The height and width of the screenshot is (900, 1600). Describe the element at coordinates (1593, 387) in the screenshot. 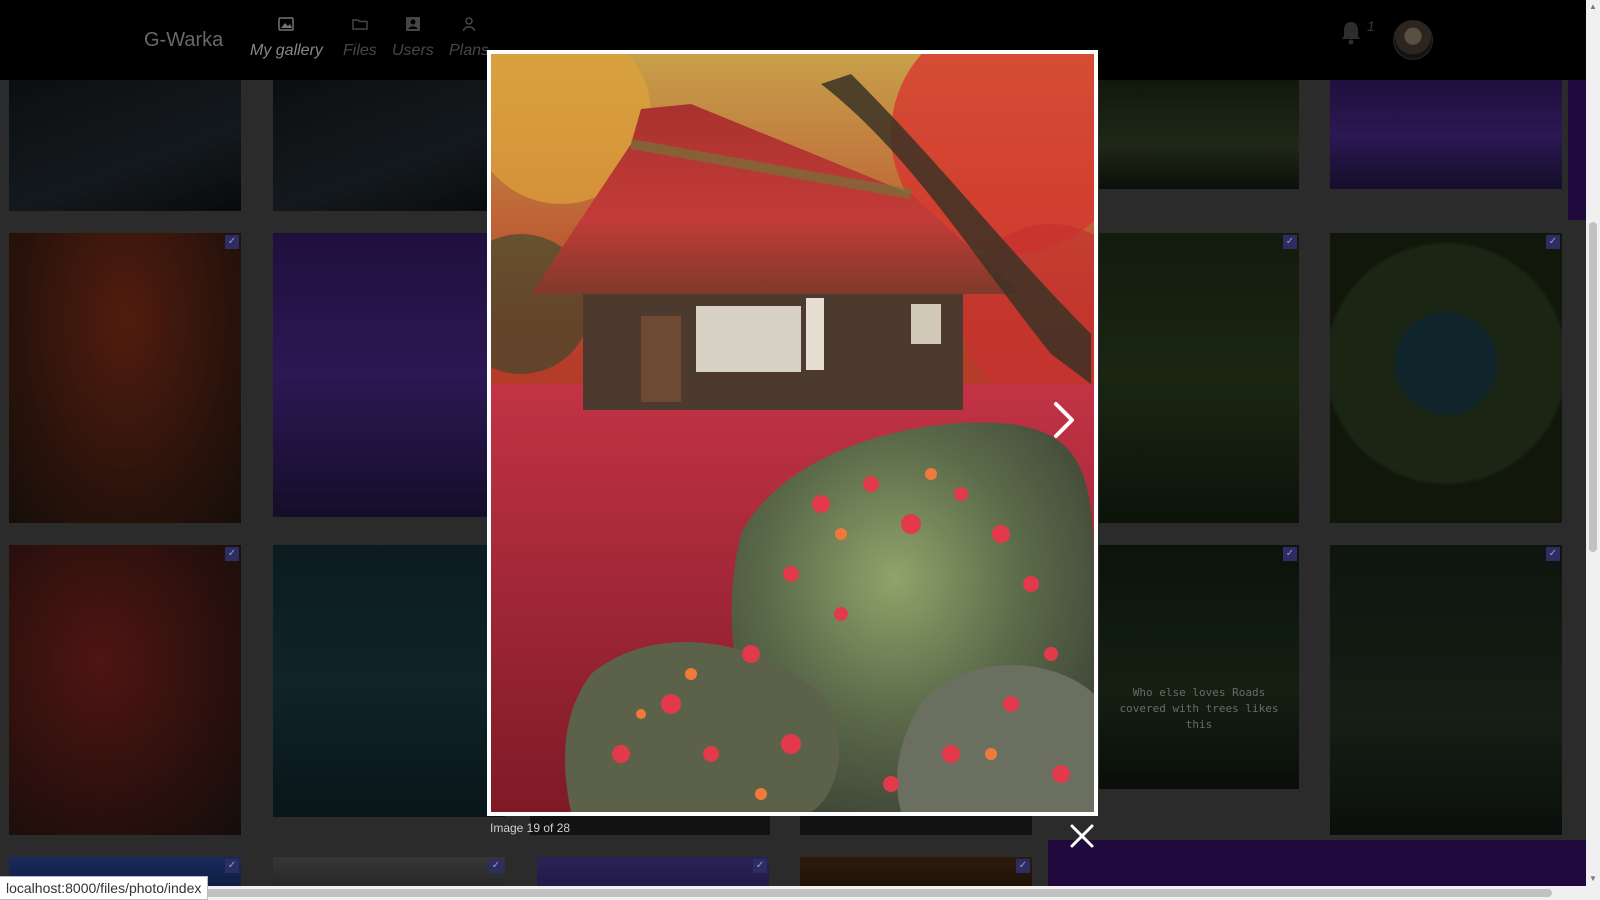

I see `vertical-scroll-thumb` at that location.